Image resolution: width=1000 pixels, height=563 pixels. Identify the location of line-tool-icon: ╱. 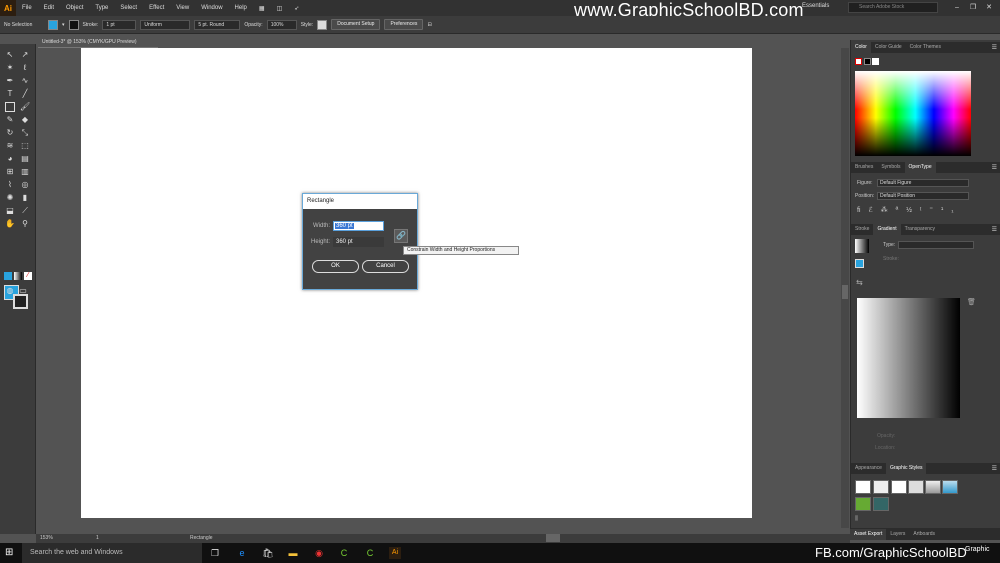
(25, 94).